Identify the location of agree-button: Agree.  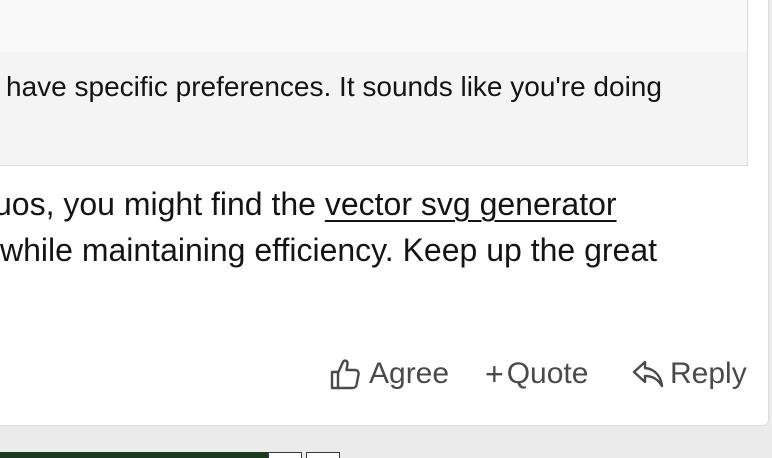
(389, 374).